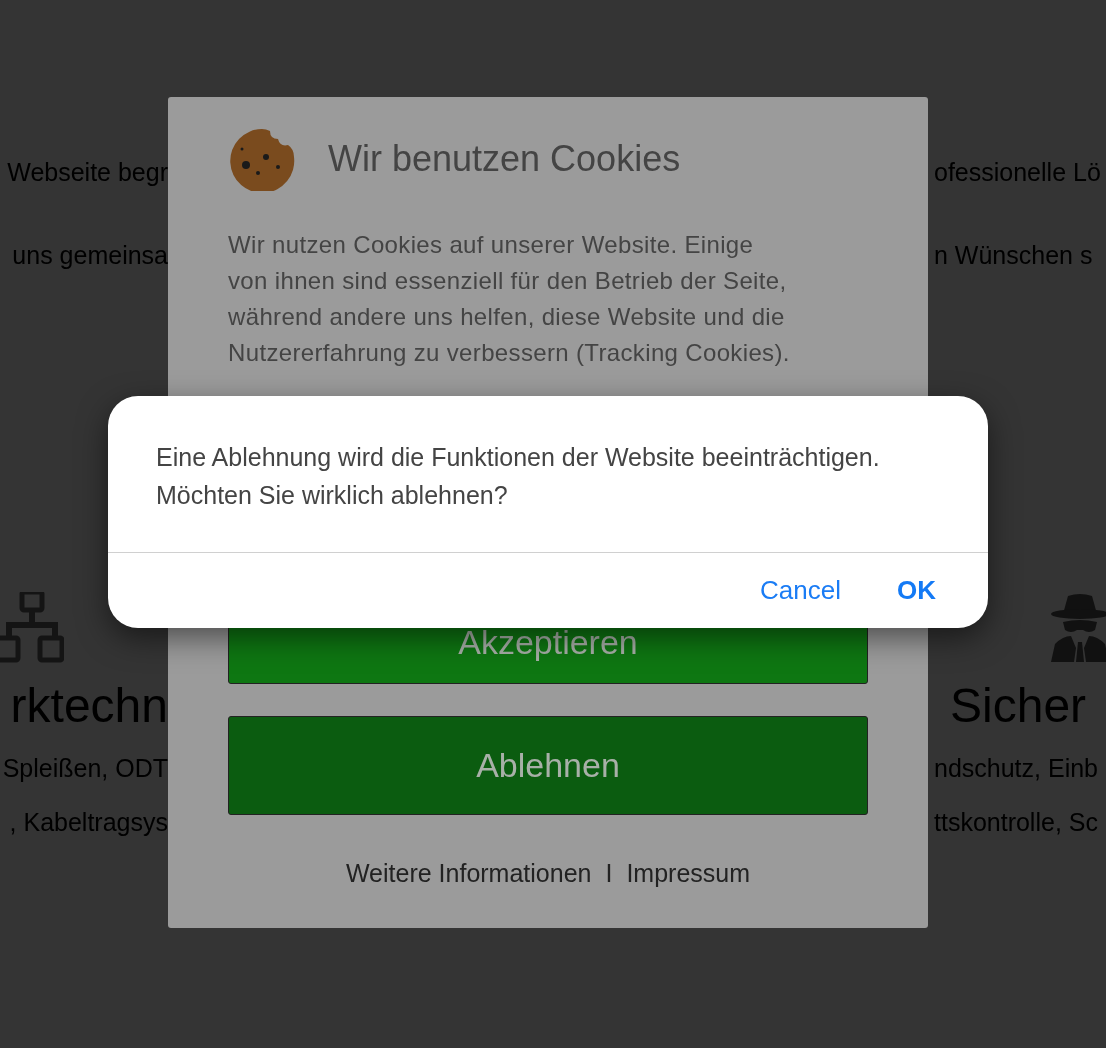  Describe the element at coordinates (504, 159) in the screenshot. I see `banner-title: Wir benutzen Cookies` at that location.